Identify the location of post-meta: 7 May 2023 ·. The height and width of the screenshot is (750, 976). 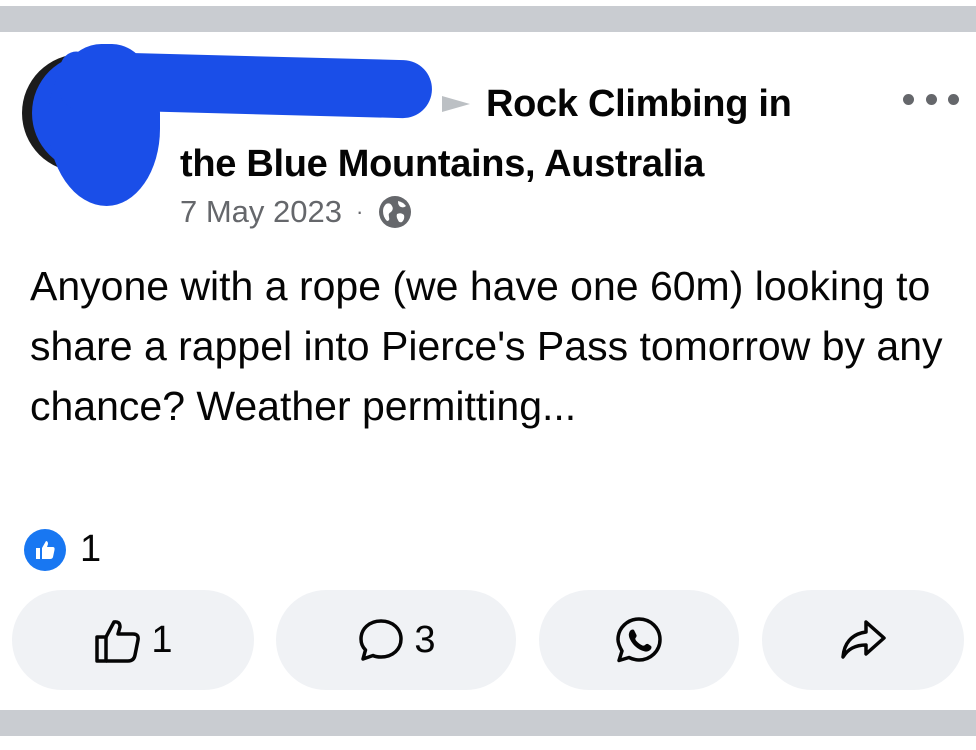
(296, 212).